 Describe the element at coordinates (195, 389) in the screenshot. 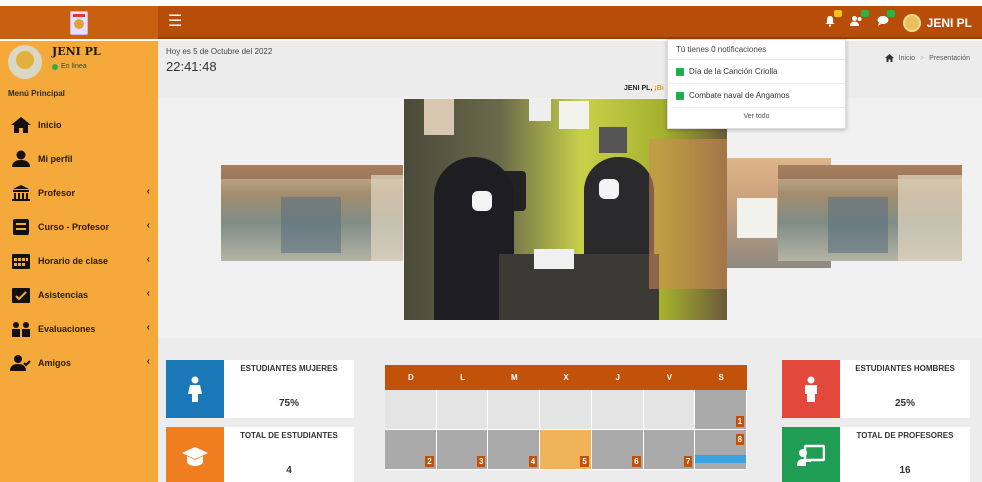

I see `female-icon` at that location.